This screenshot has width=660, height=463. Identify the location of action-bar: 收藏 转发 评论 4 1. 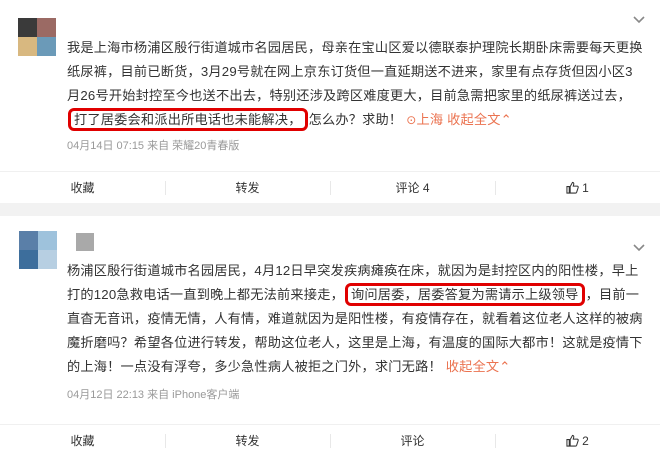
(330, 187).